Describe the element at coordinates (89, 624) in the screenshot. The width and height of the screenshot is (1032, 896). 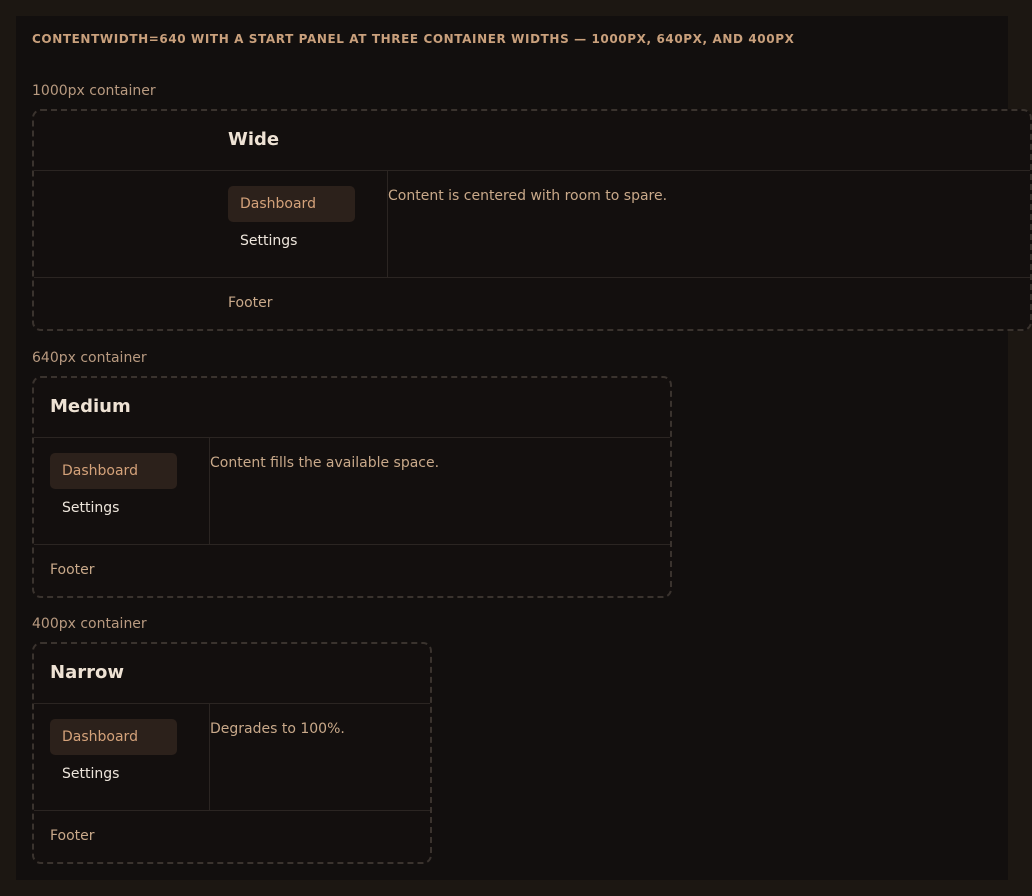
I see `section-label-narrow: 400px container` at that location.